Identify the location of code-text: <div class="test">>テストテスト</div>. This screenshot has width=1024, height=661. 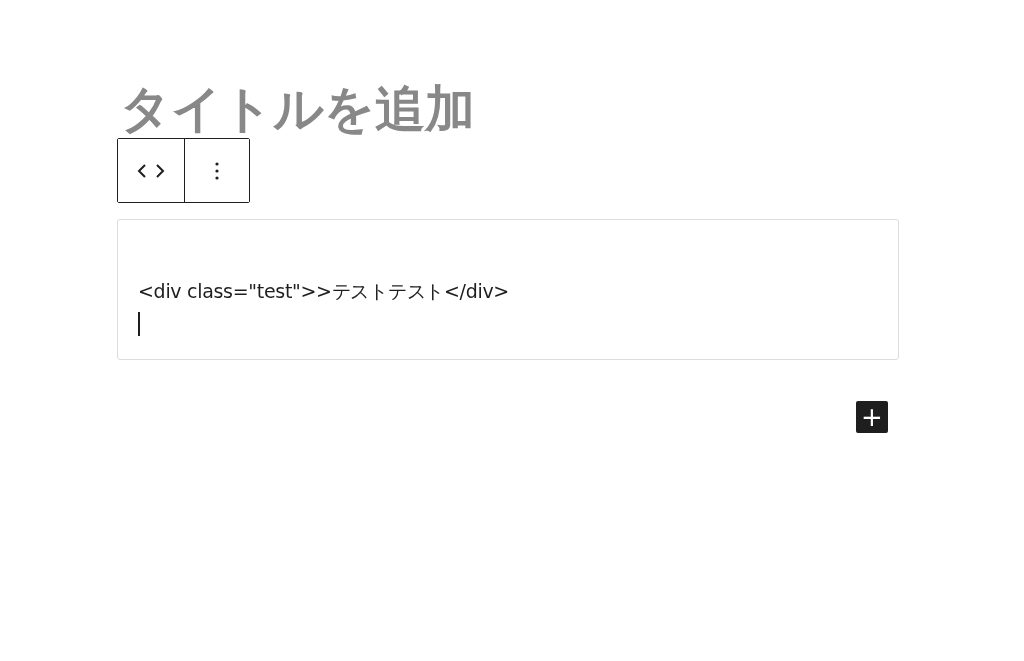
(324, 291).